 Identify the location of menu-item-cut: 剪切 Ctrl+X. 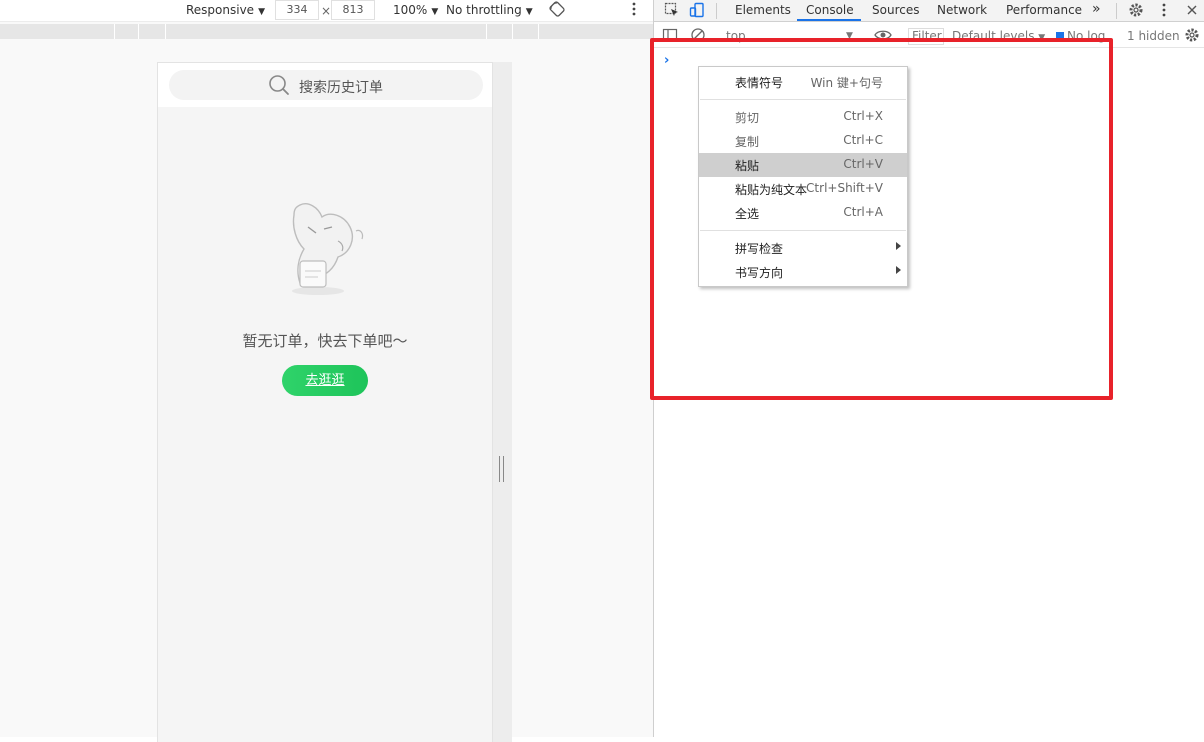
(803, 117).